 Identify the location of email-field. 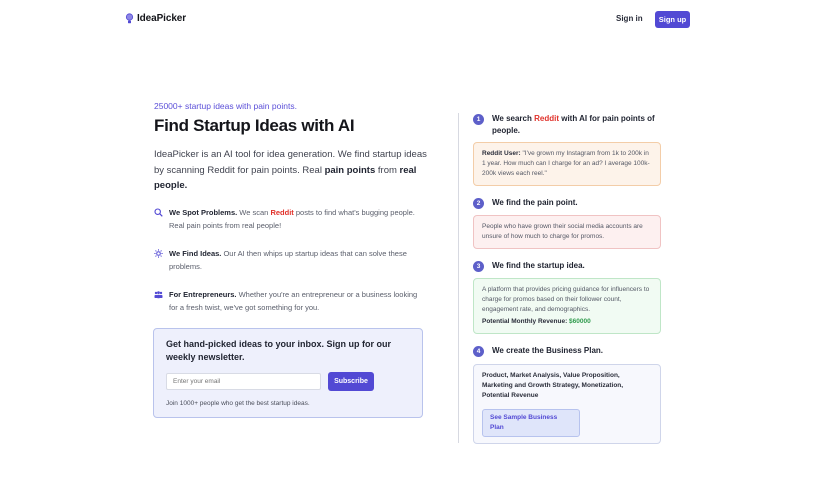
(243, 381).